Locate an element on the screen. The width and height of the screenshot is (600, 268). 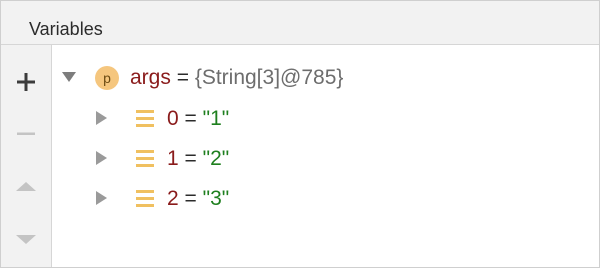
collapse-arrow-icon is located at coordinates (69, 77).